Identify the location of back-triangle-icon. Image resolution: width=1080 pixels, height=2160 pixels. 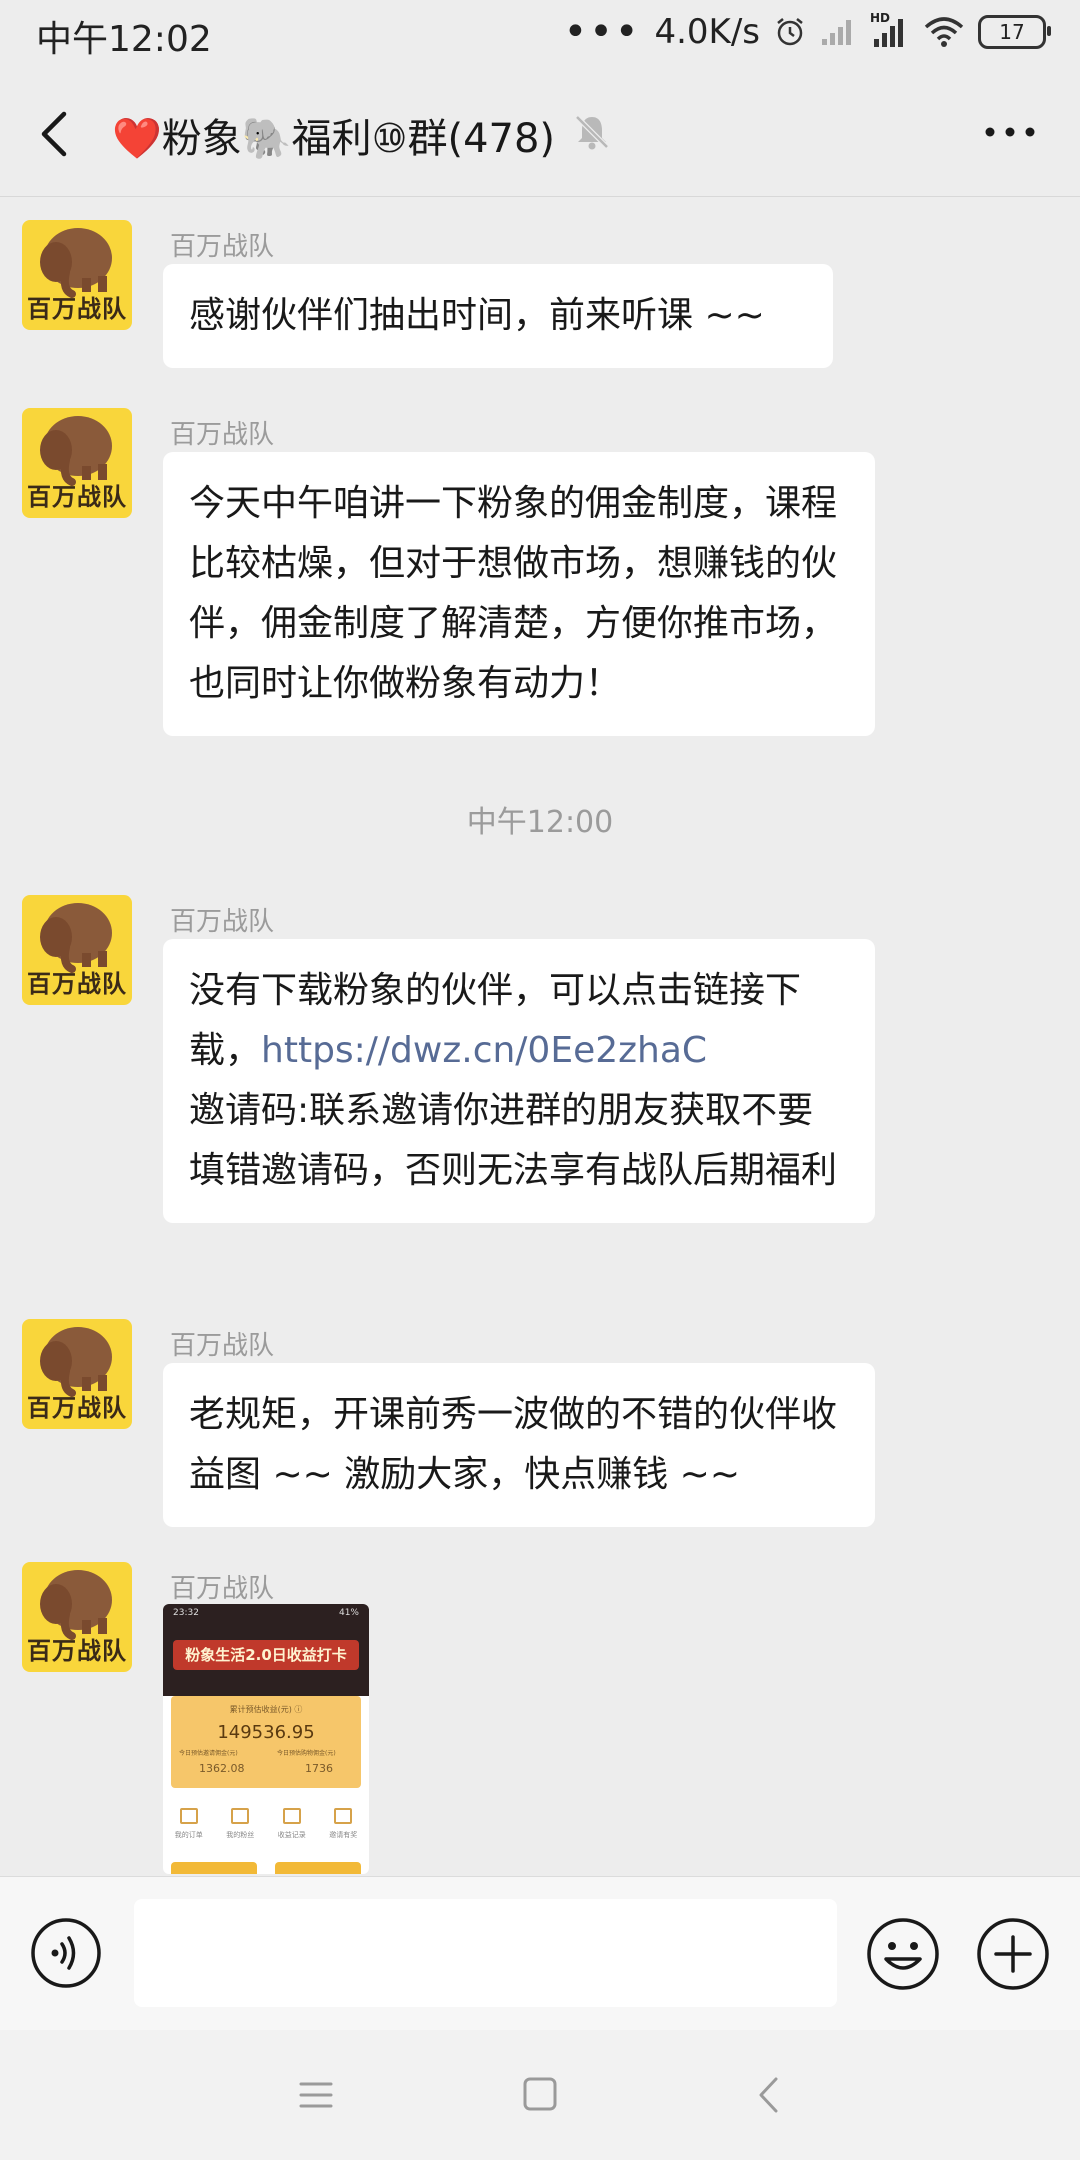
(768, 2095).